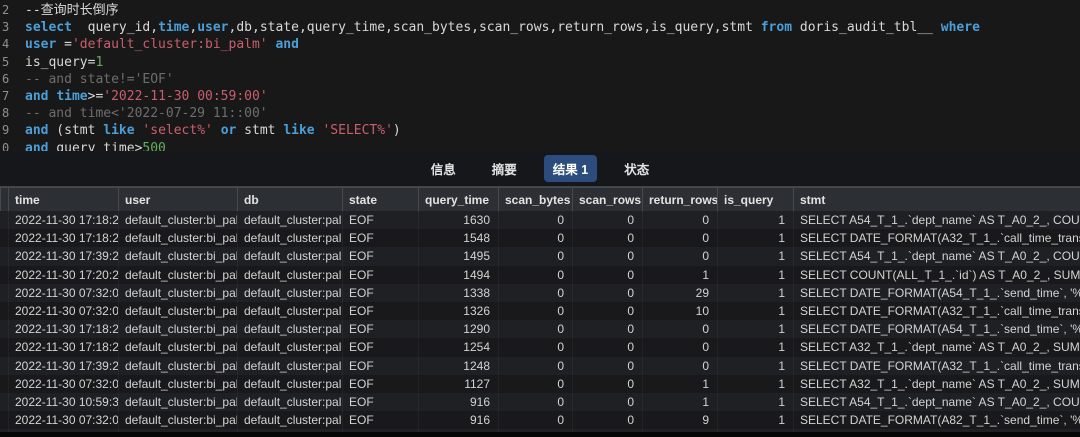  What do you see at coordinates (6, 61) in the screenshot?
I see `line-number: 5` at bounding box center [6, 61].